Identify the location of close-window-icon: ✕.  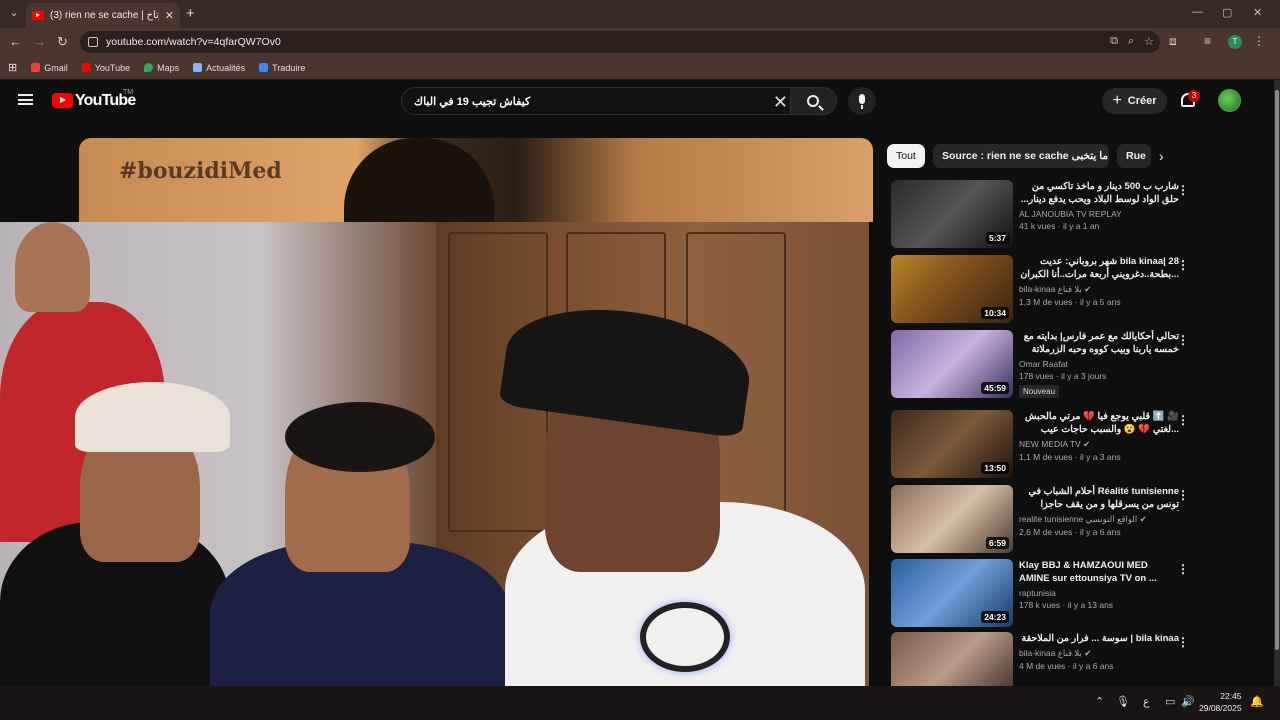
(1257, 12).